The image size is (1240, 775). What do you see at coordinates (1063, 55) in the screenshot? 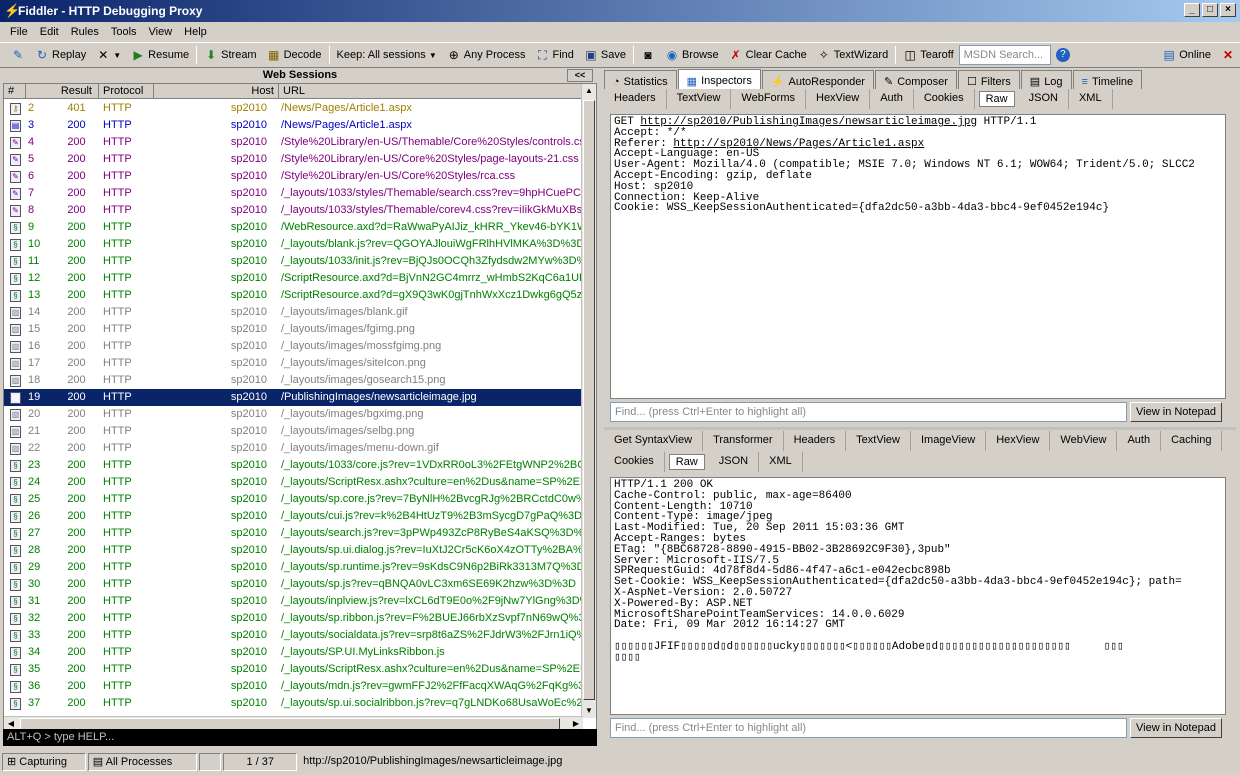
I see `help-button: ?` at bounding box center [1063, 55].